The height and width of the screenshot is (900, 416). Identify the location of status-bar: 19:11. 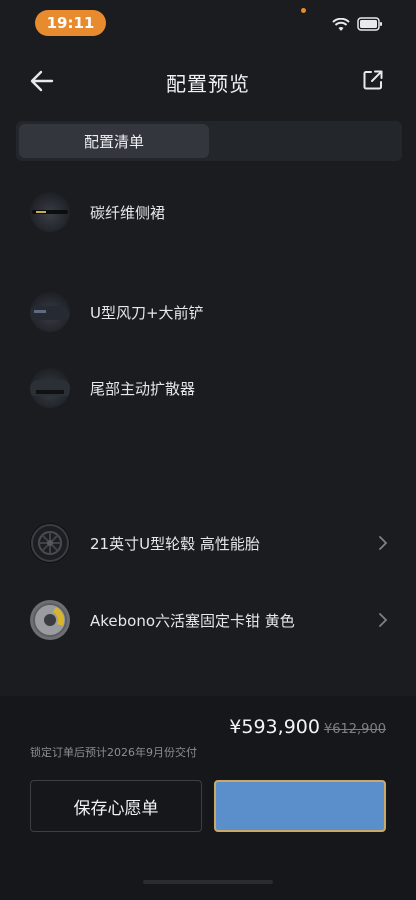
(208, 23).